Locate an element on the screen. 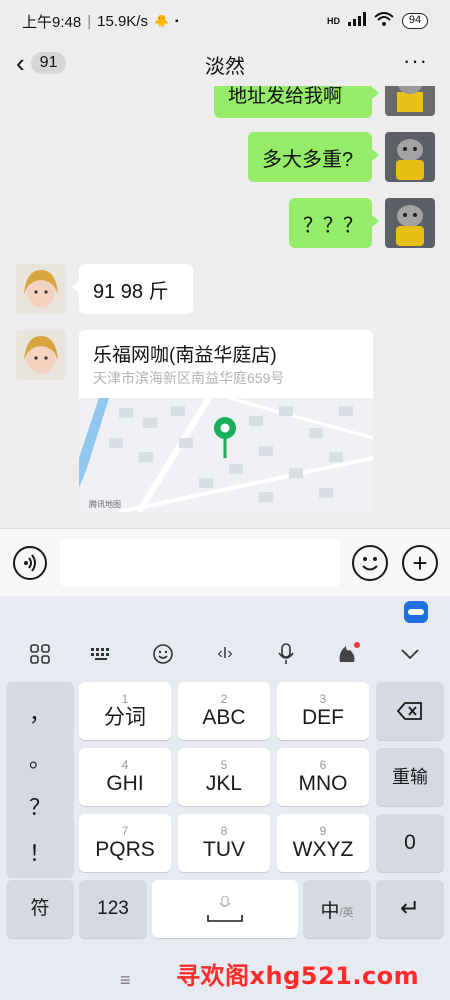  status-time: 上午9:48 is located at coordinates (52, 22).